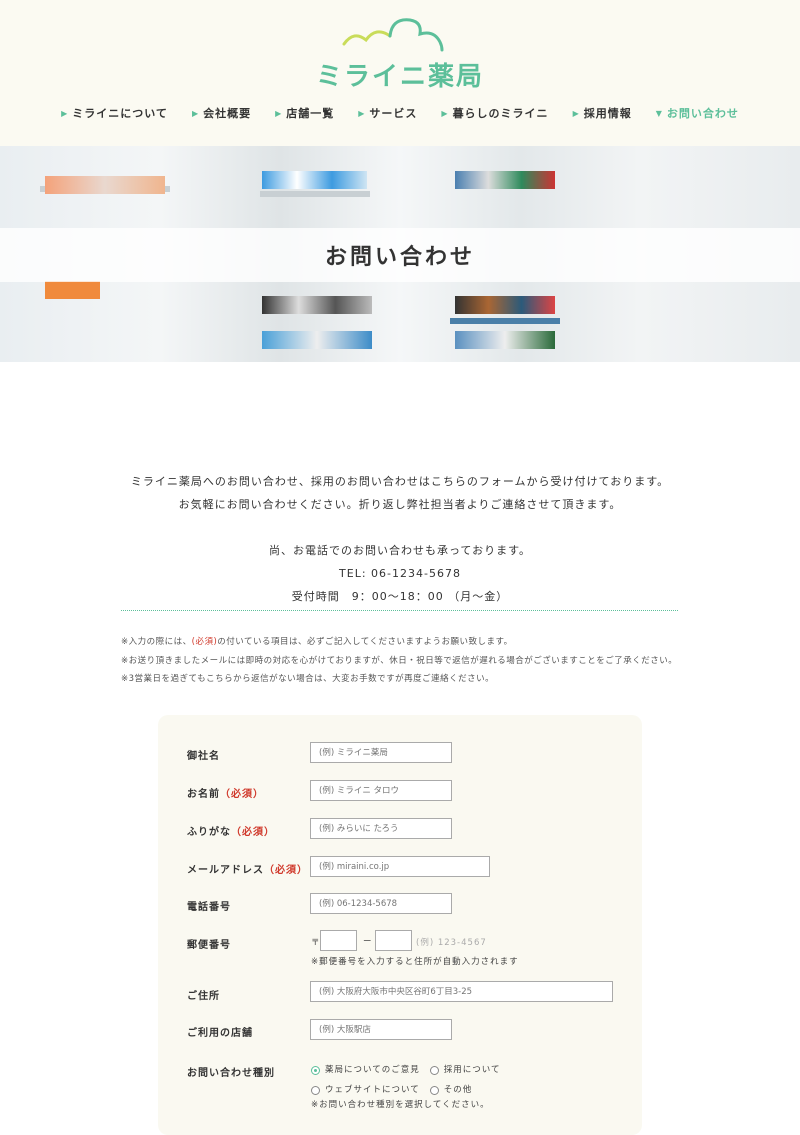 The image size is (800, 1135). What do you see at coordinates (381, 903) in the screenshot?
I see `phone-input` at bounding box center [381, 903].